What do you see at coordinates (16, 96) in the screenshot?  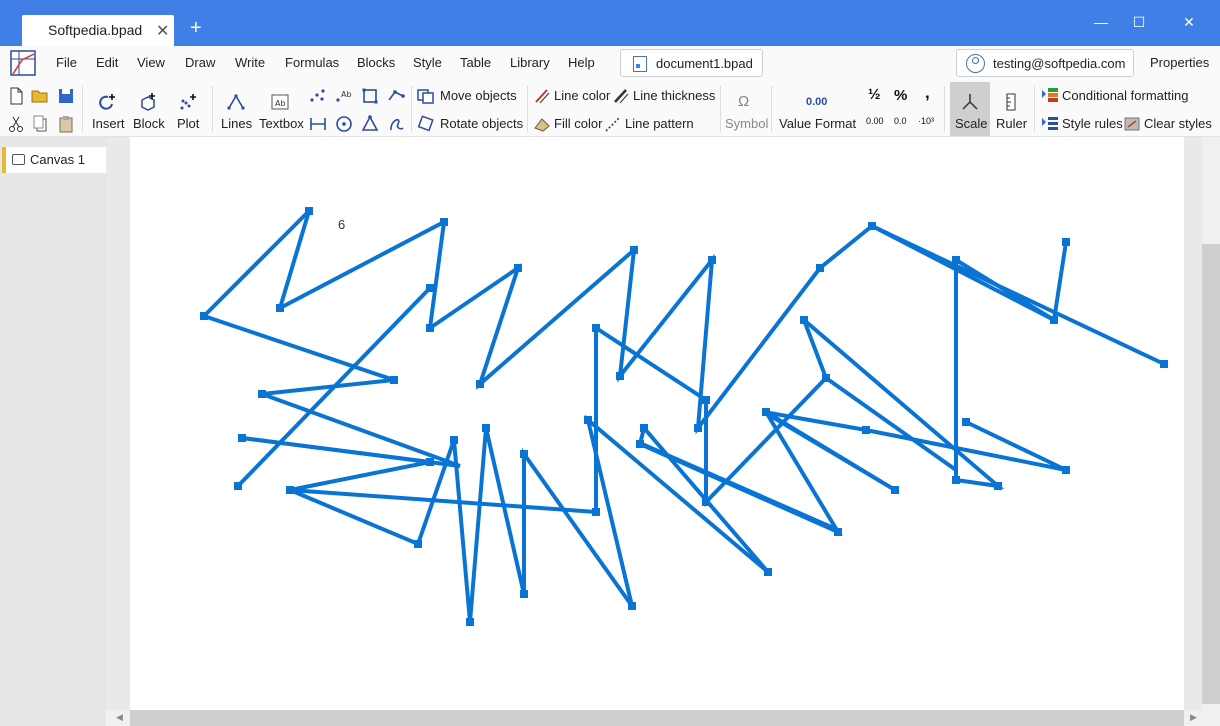 I see `new-file-icon` at bounding box center [16, 96].